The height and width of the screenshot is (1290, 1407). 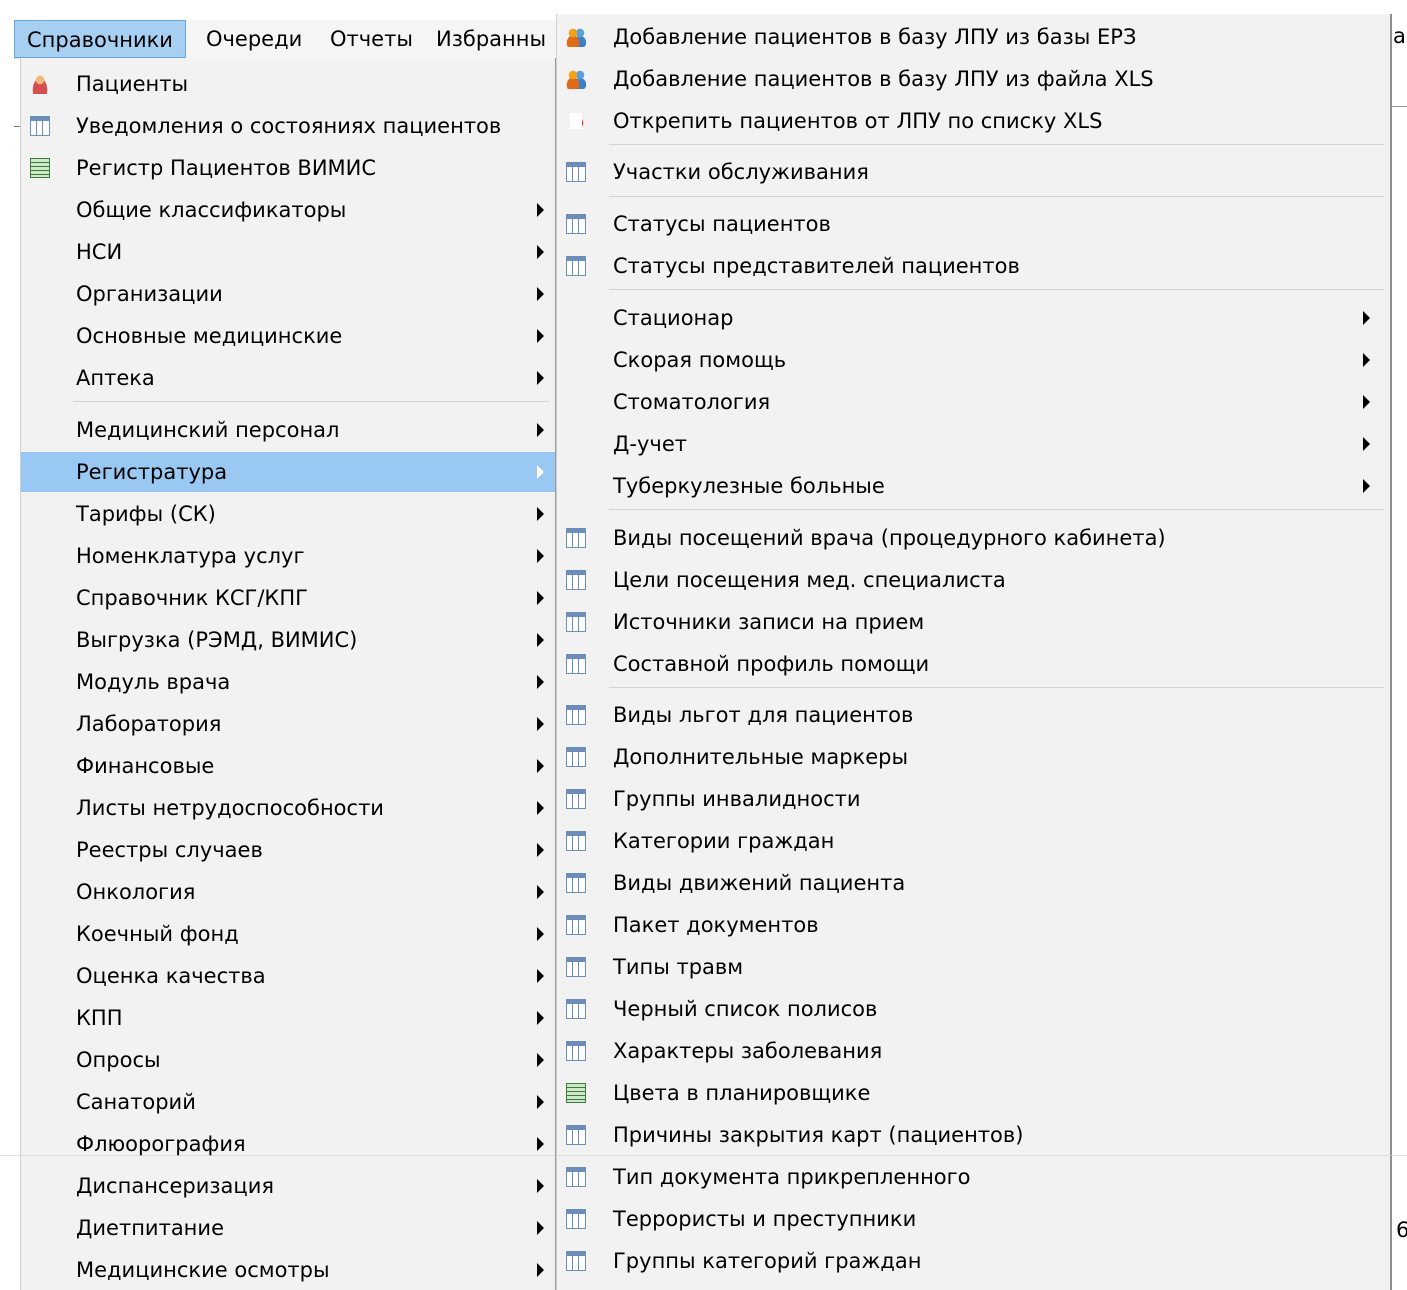 I want to click on menu-left-item-label: Регистр Пациентов ВИМИС, so click(x=226, y=168).